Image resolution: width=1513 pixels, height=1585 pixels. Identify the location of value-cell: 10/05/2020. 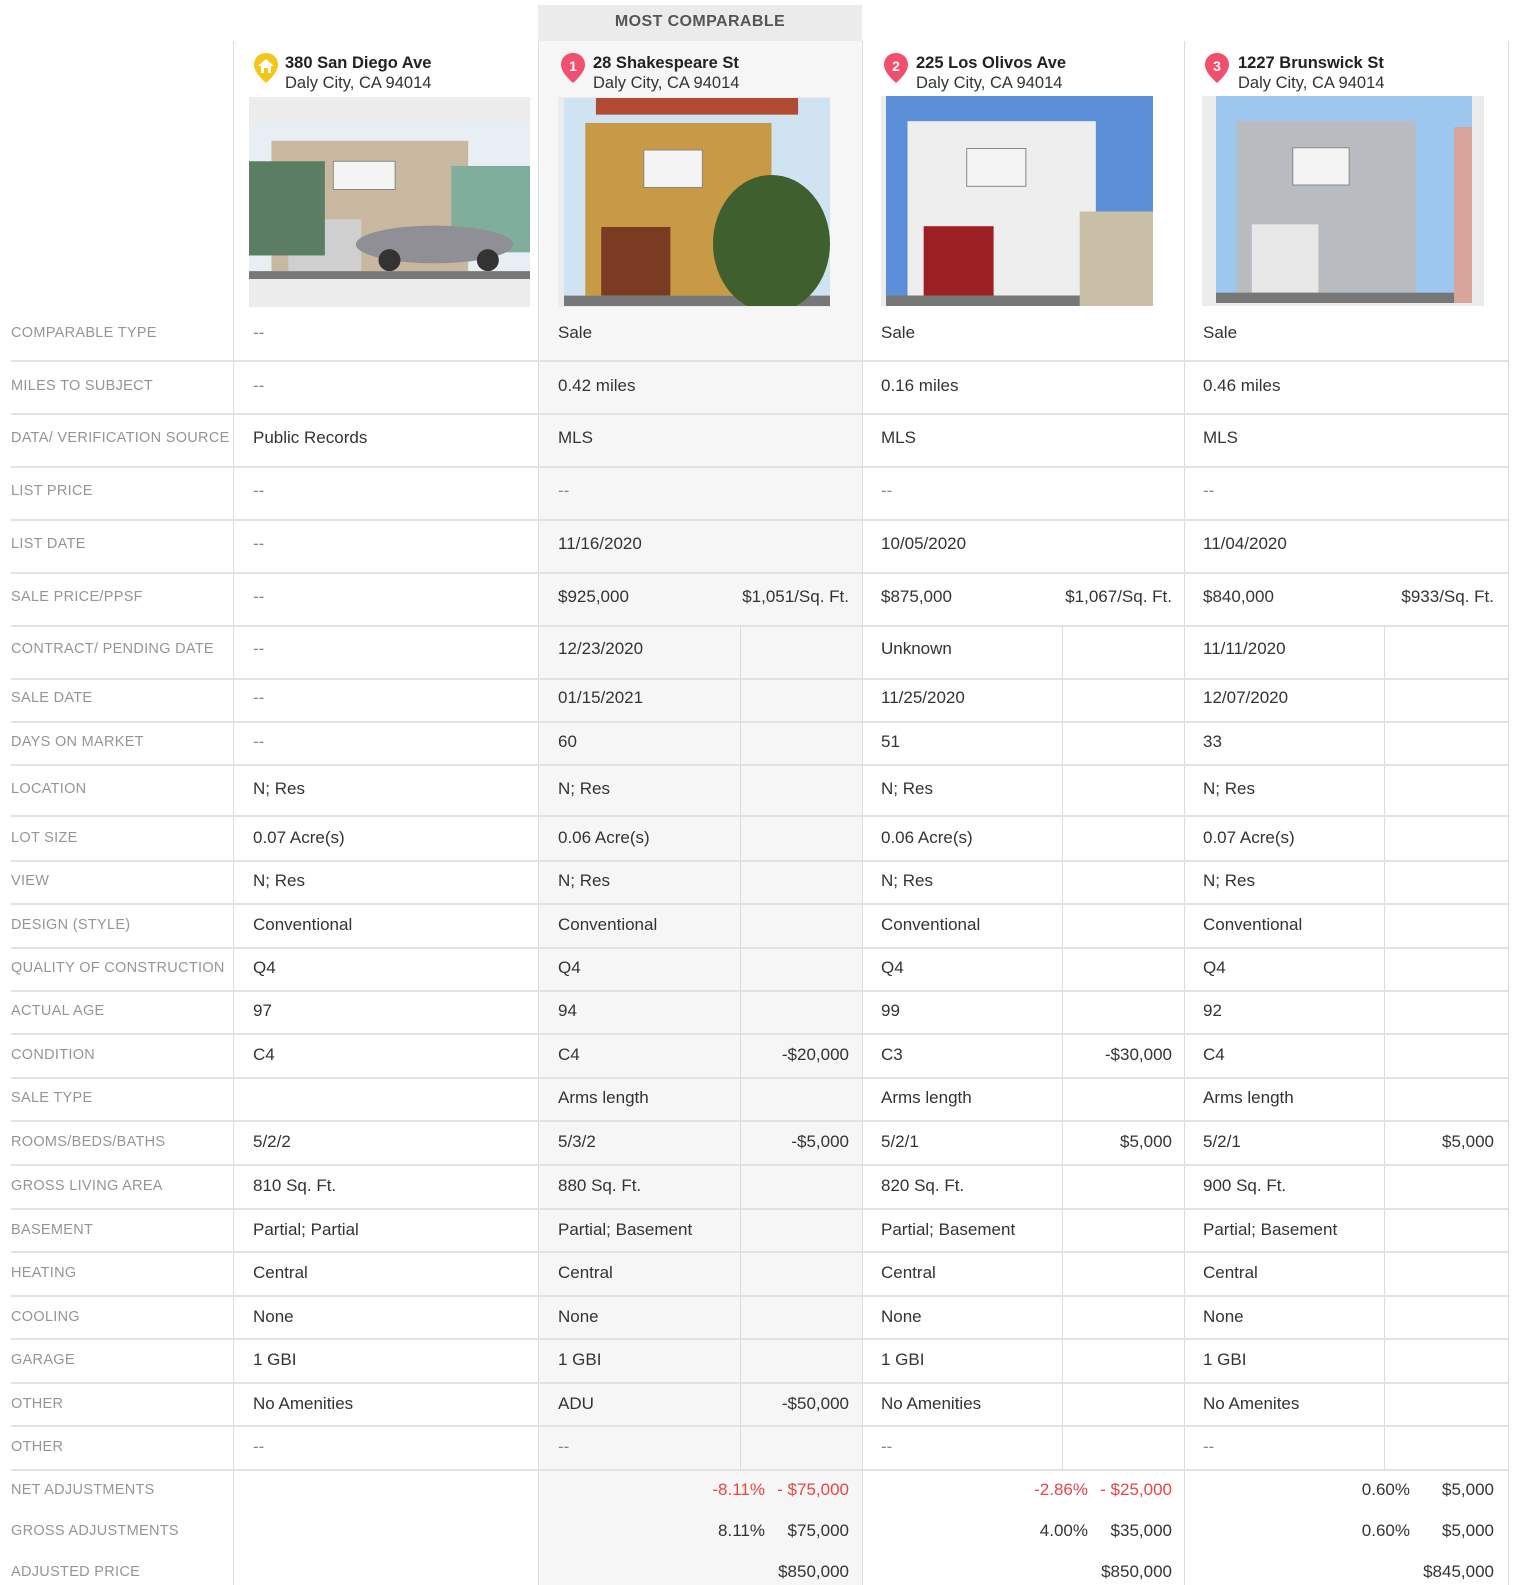
(924, 543).